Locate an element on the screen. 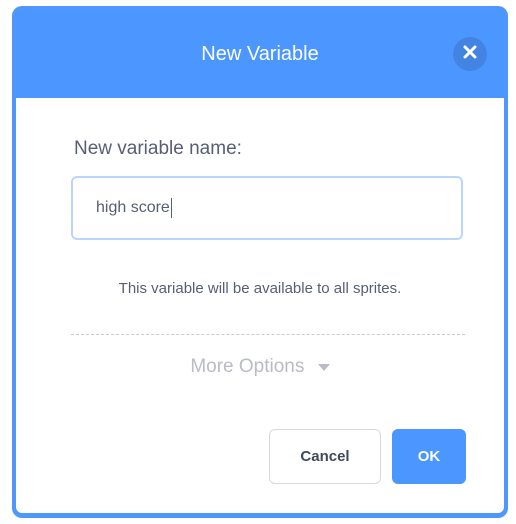  more-options-toggle: More Options is located at coordinates (260, 367).